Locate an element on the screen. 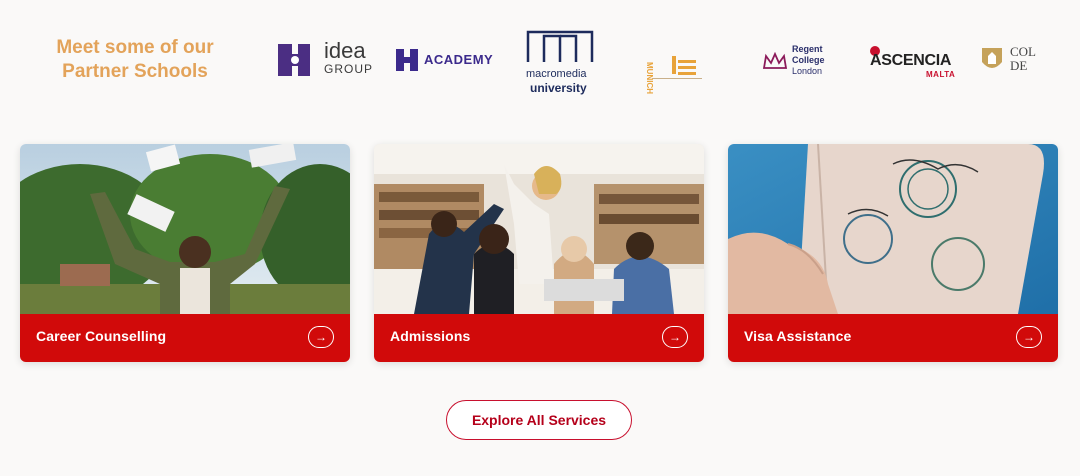 The image size is (1080, 476). academy-logo: ACADEMY is located at coordinates (446, 60).